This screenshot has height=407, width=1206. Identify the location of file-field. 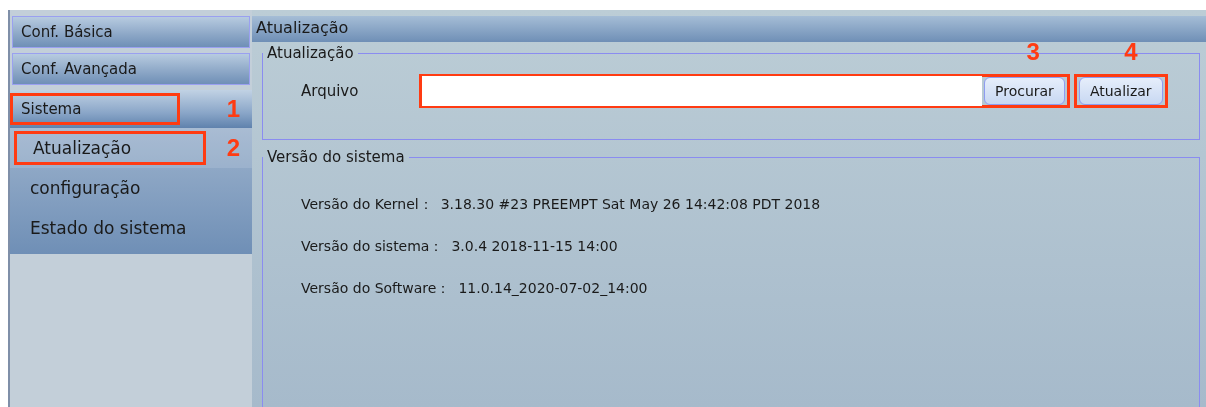
(702, 91).